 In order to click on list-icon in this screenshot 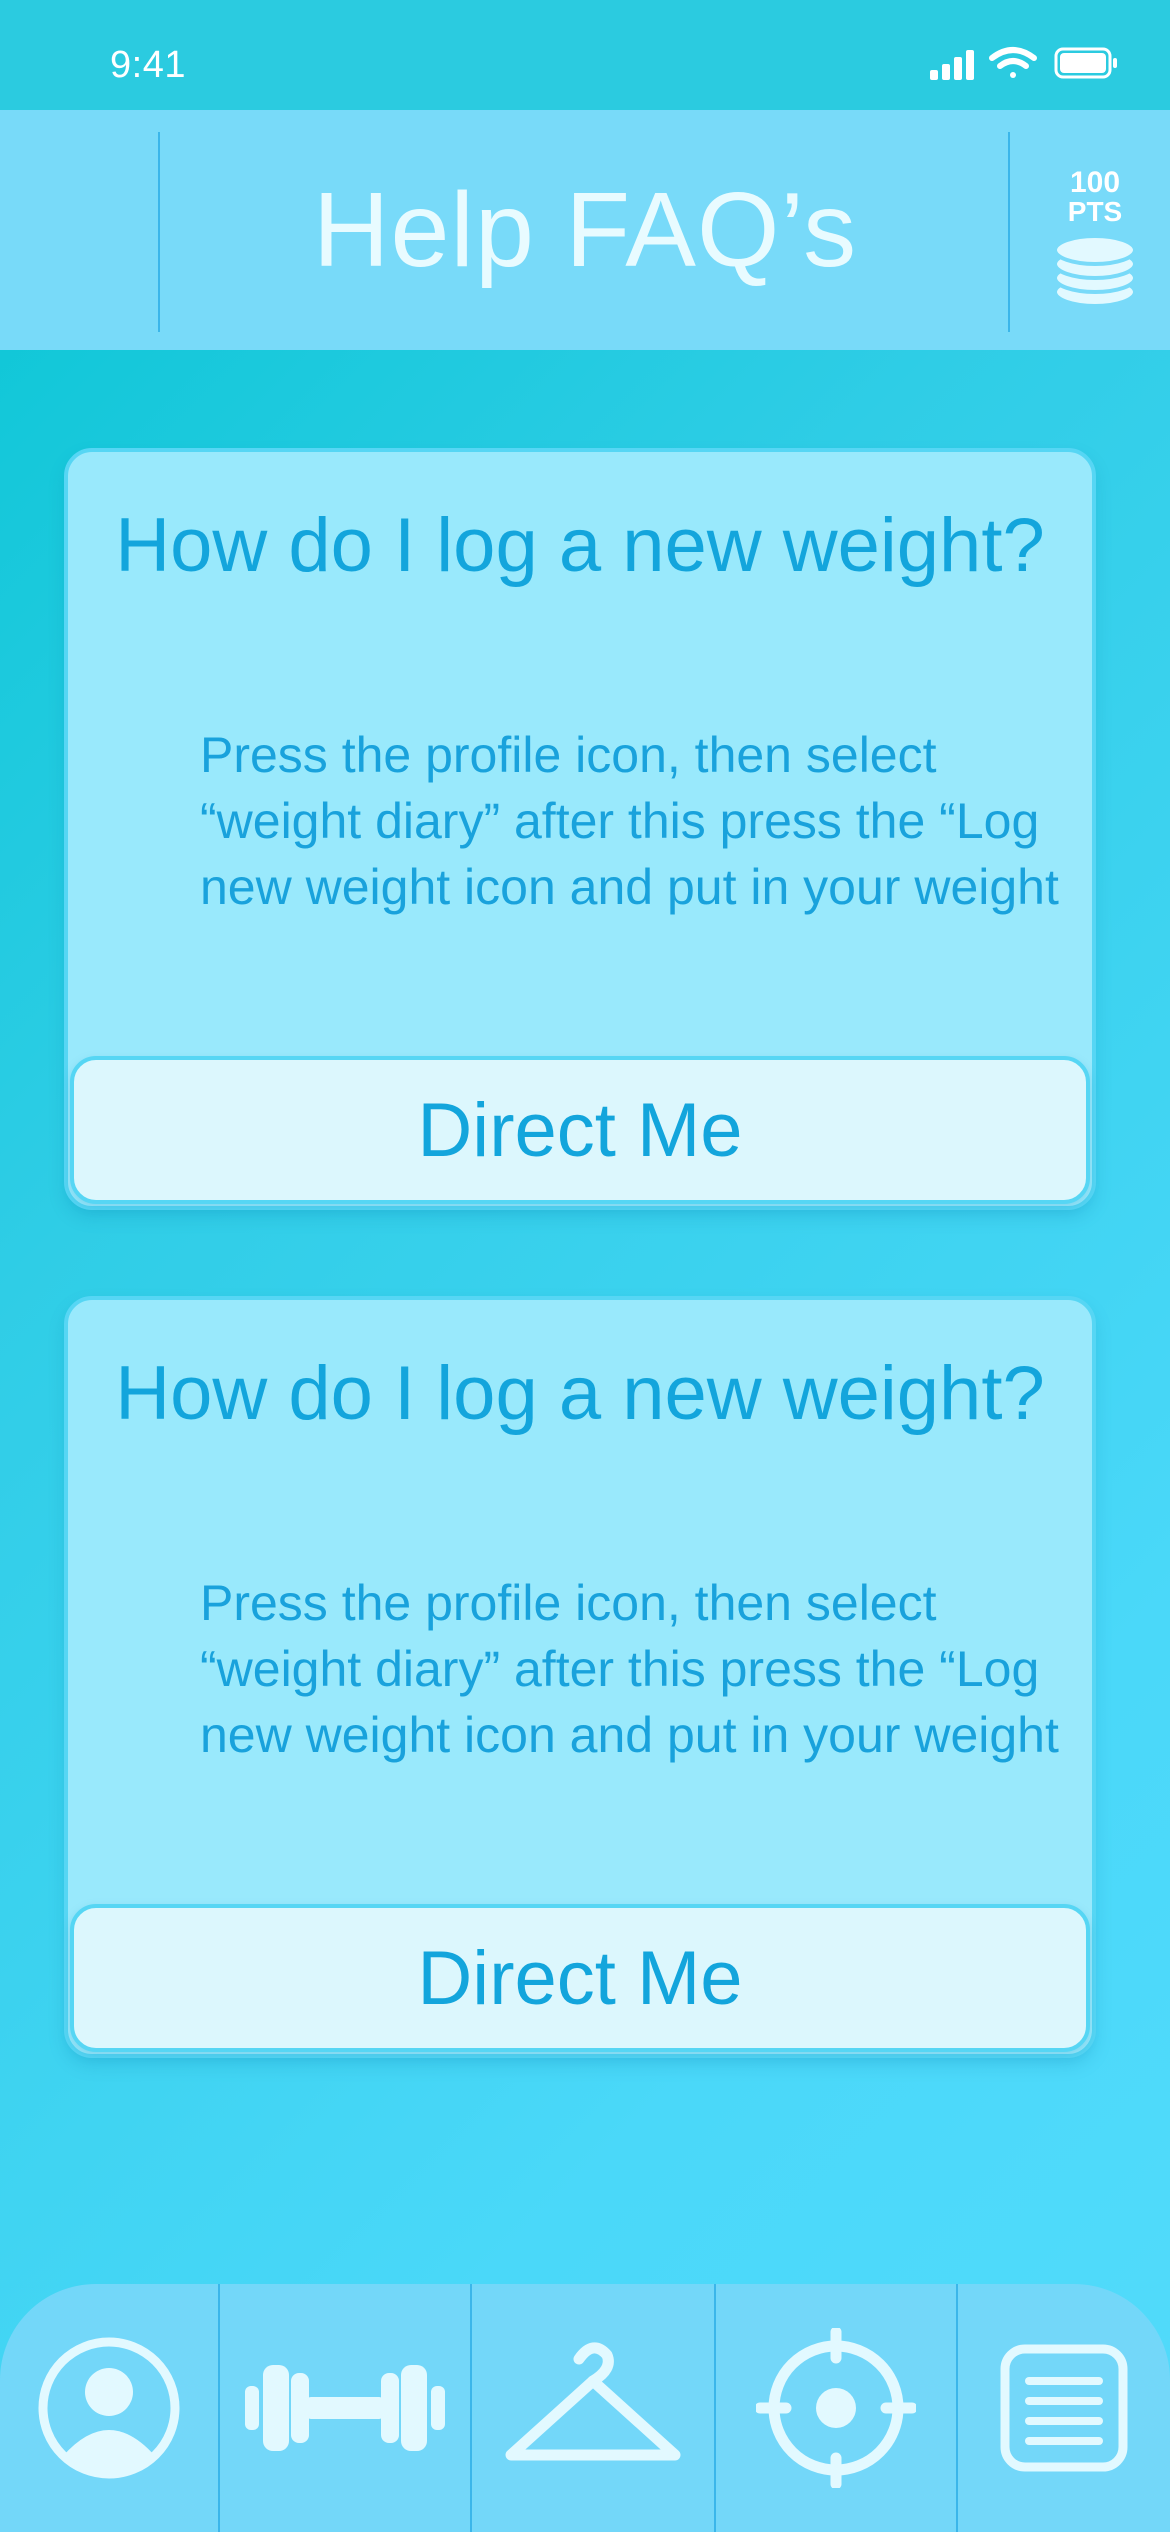, I will do `click(1064, 2408)`.